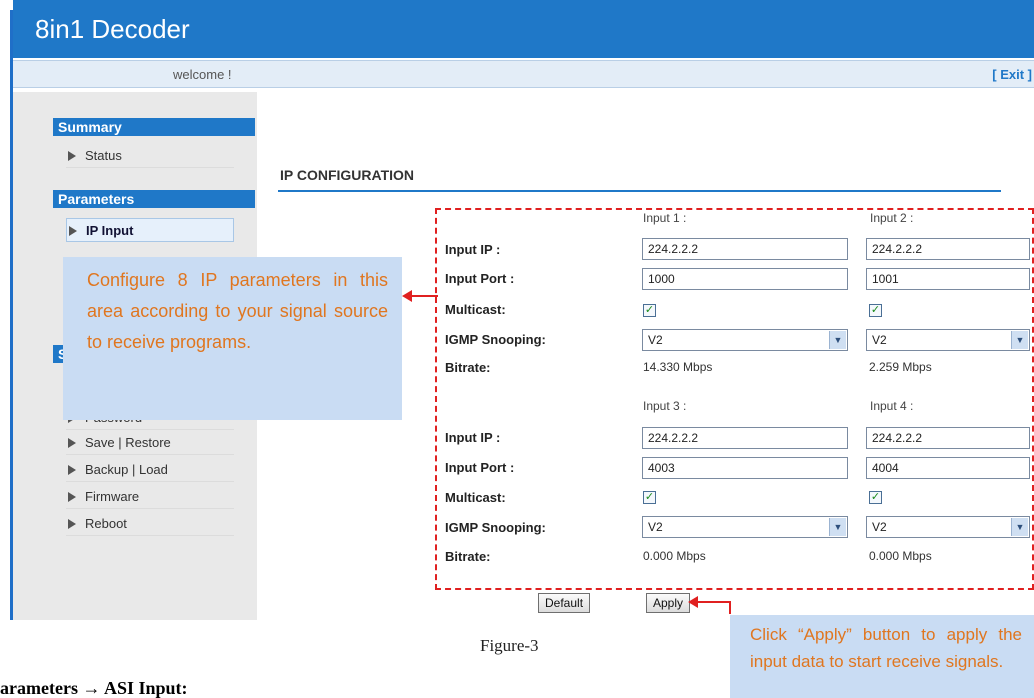 This screenshot has height=698, width=1034. I want to click on arrow-left-icon, so click(420, 296).